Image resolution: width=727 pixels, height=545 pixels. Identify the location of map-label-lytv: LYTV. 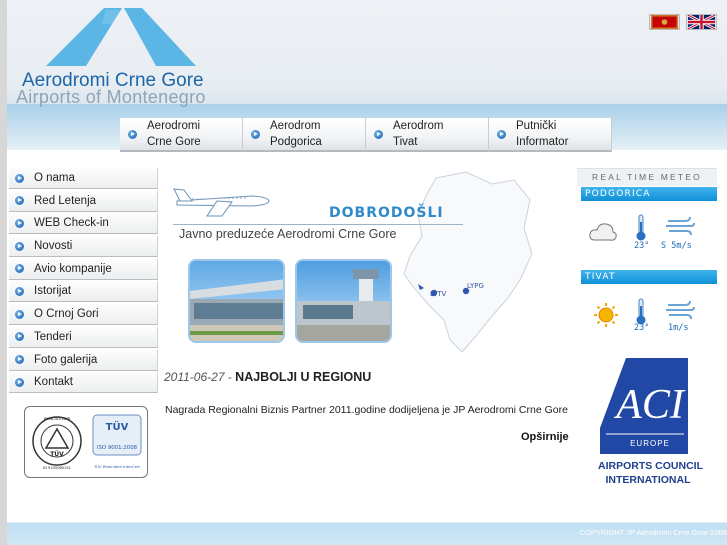
(438, 294).